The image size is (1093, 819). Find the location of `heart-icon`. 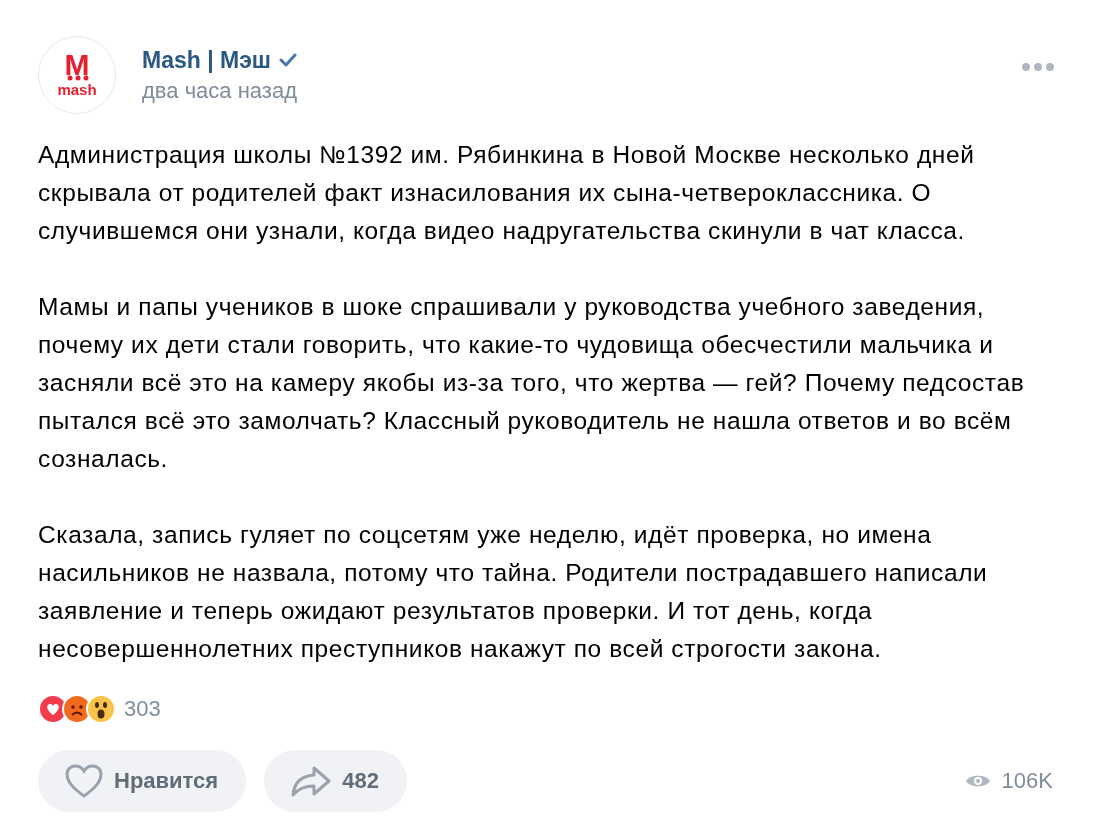

heart-icon is located at coordinates (84, 781).